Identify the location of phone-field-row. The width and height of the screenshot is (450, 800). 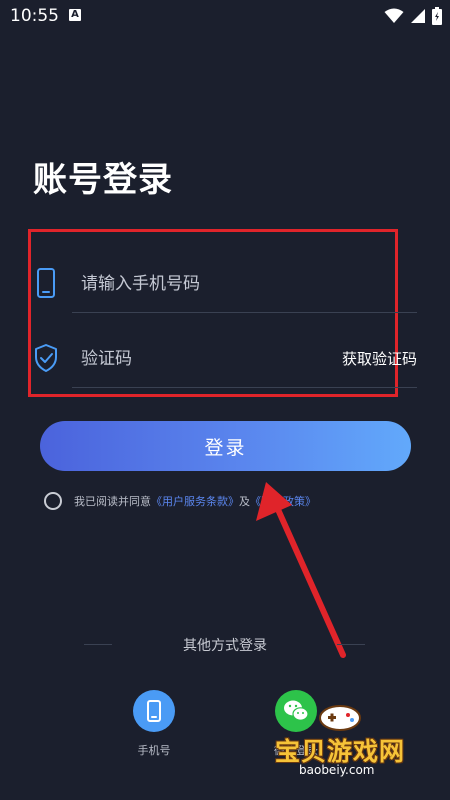
(224, 283).